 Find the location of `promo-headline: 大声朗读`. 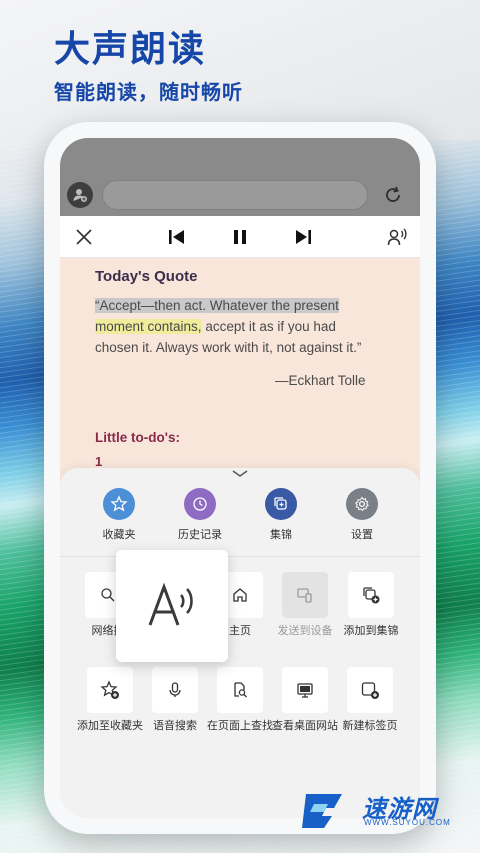

promo-headline: 大声朗读 is located at coordinates (130, 48).